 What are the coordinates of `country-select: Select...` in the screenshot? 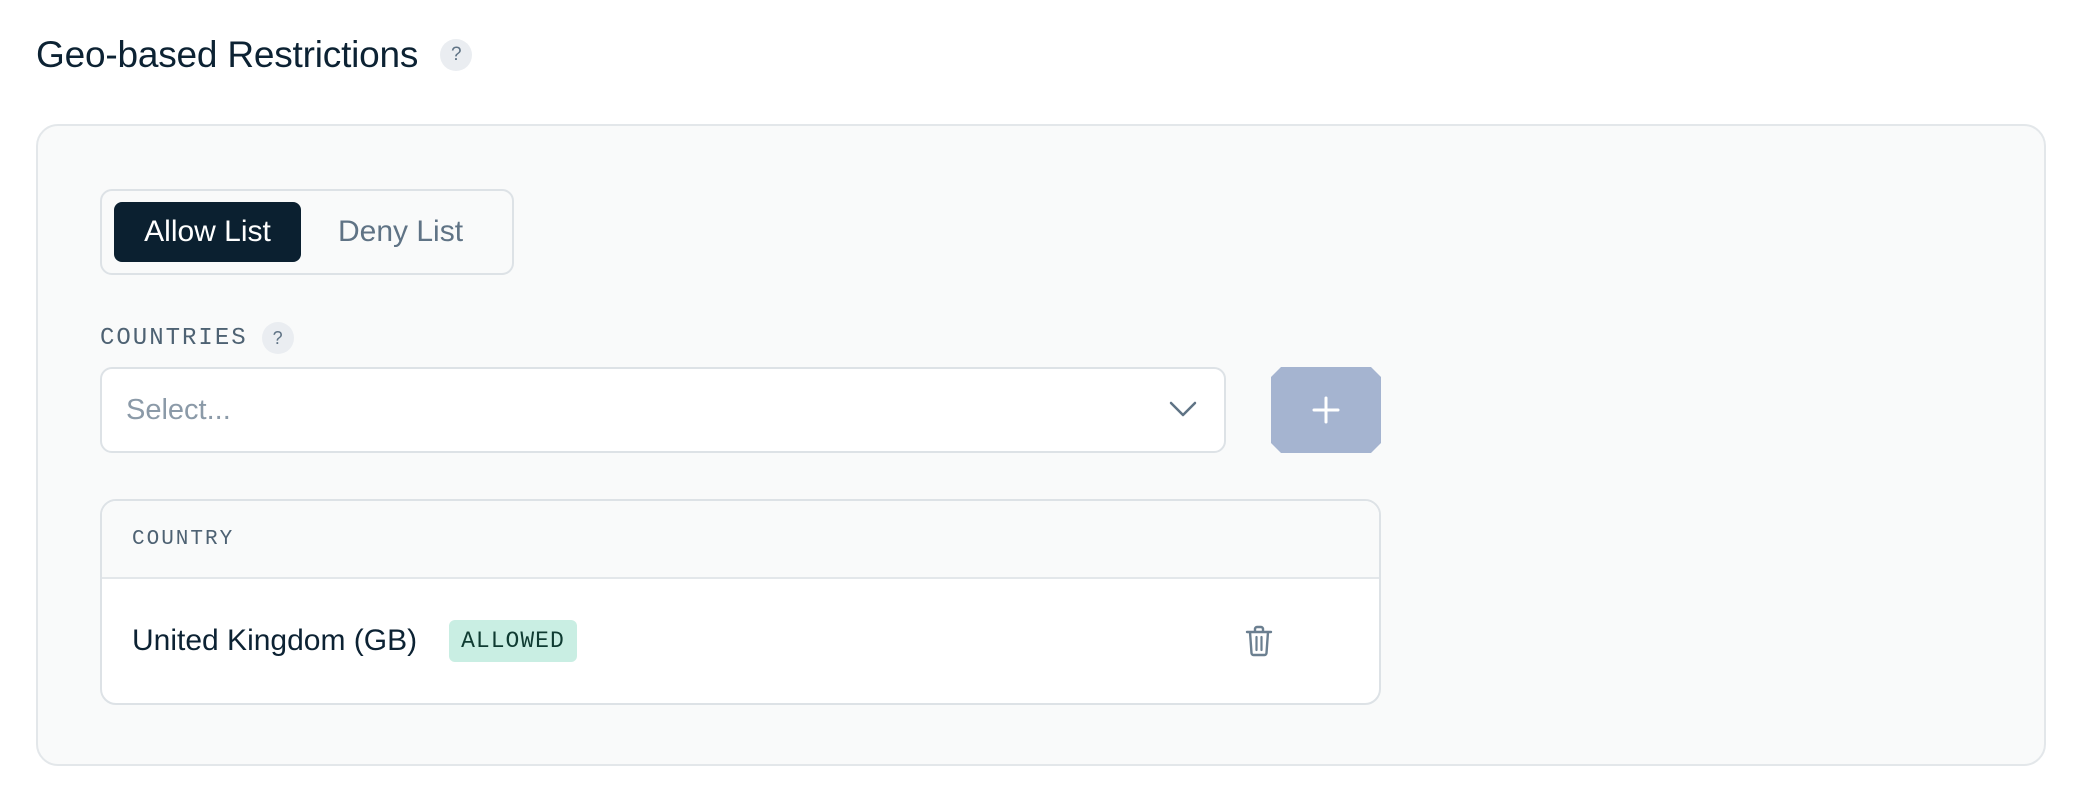 It's located at (663, 410).